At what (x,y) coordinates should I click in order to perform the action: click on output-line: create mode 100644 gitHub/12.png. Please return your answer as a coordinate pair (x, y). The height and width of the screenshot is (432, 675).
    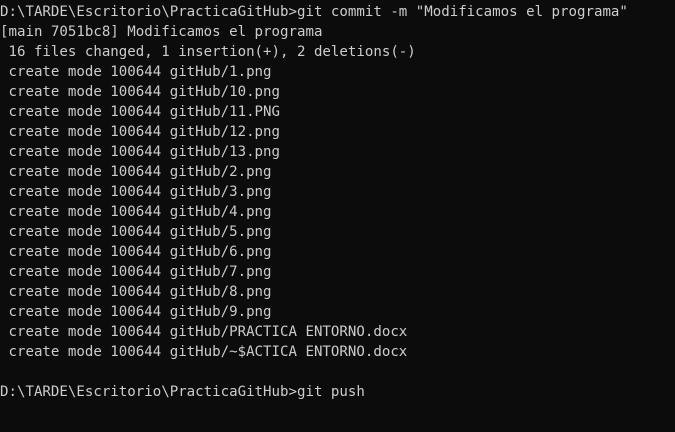
    Looking at the image, I should click on (140, 132).